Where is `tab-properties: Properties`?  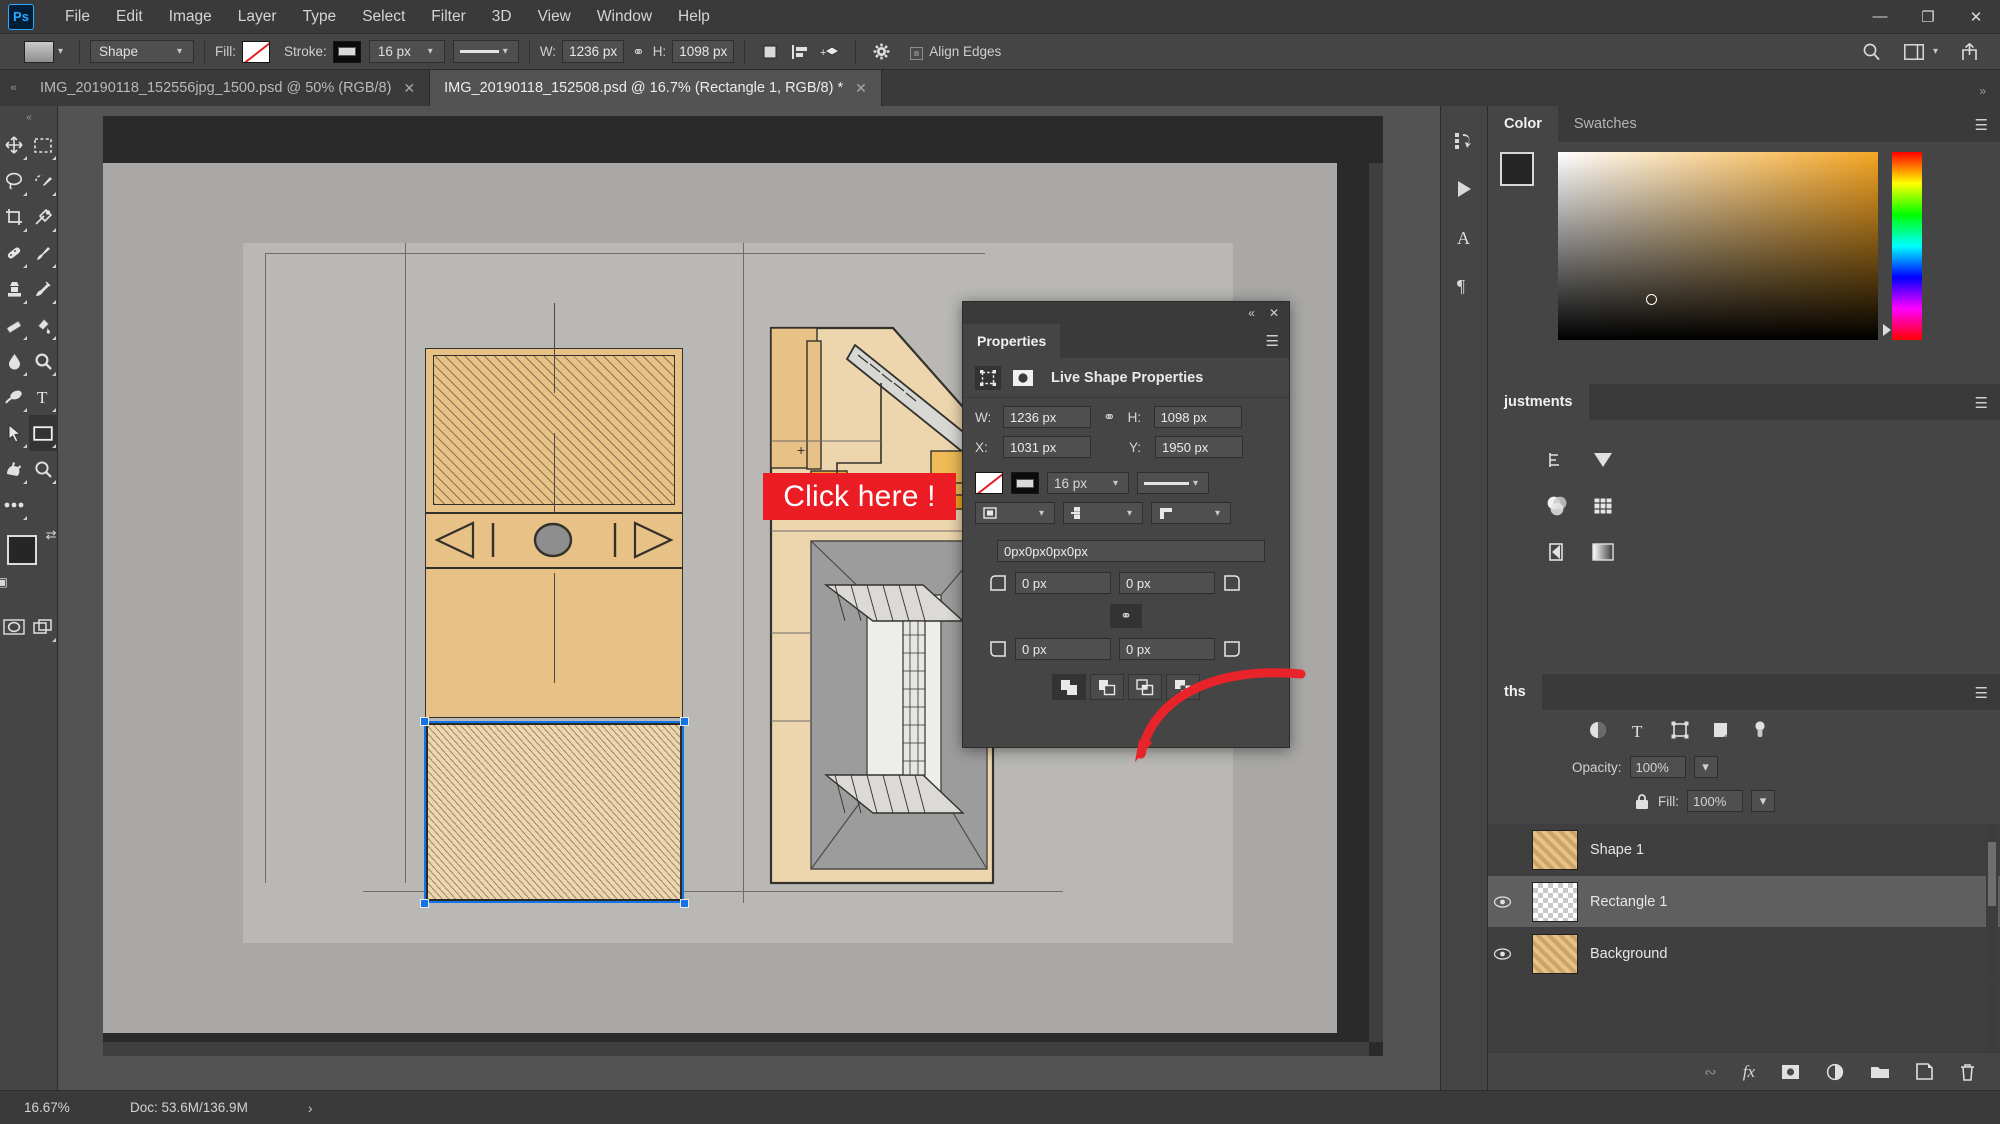
tab-properties: Properties is located at coordinates (1012, 341).